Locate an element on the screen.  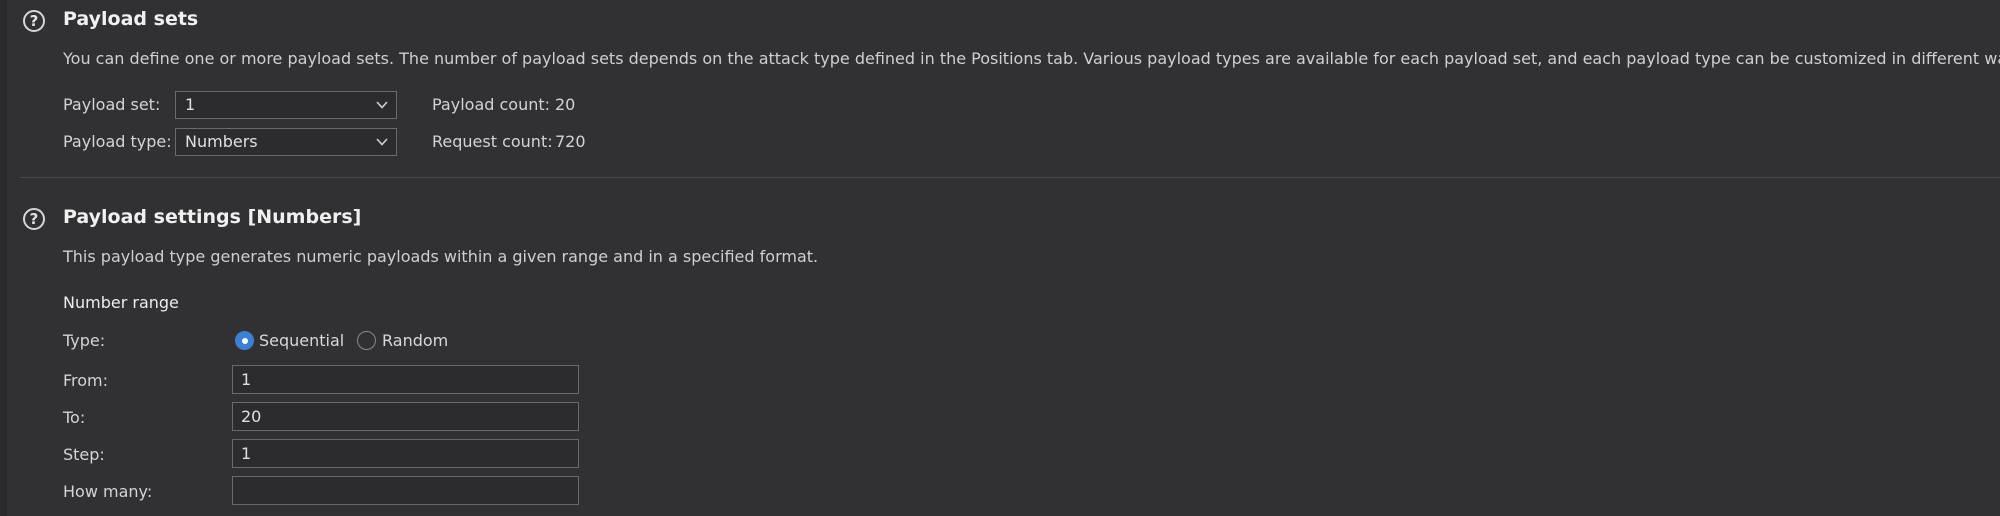
radio-random is located at coordinates (366, 340).